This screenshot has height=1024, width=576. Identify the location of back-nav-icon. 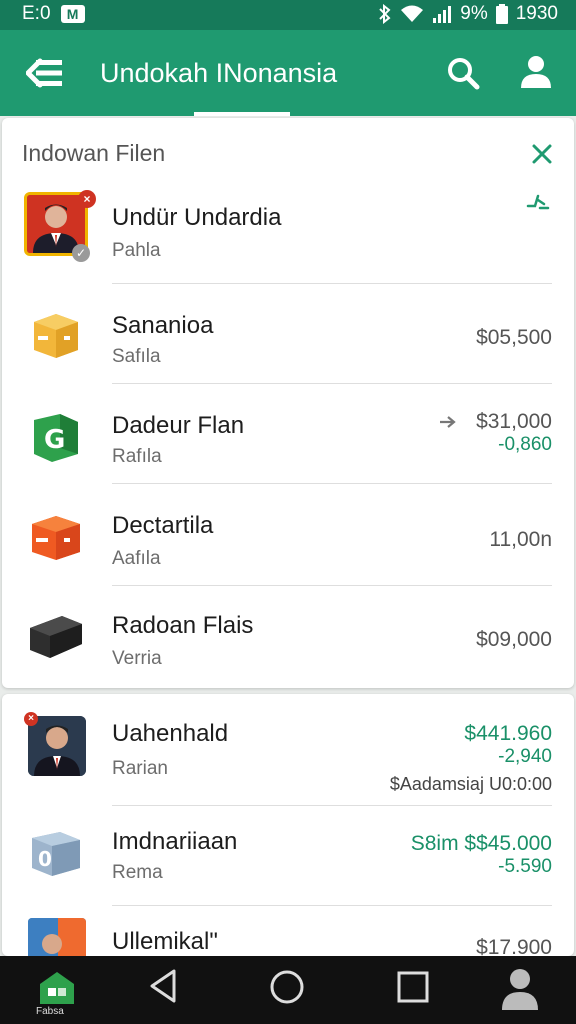
(163, 986).